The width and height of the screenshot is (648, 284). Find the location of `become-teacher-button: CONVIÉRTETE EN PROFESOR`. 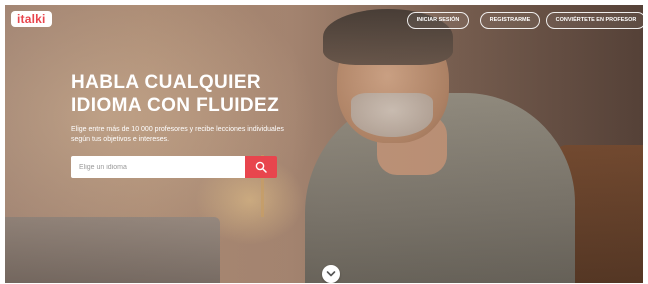

become-teacher-button: CONVIÉRTETE EN PROFESOR is located at coordinates (594, 20).